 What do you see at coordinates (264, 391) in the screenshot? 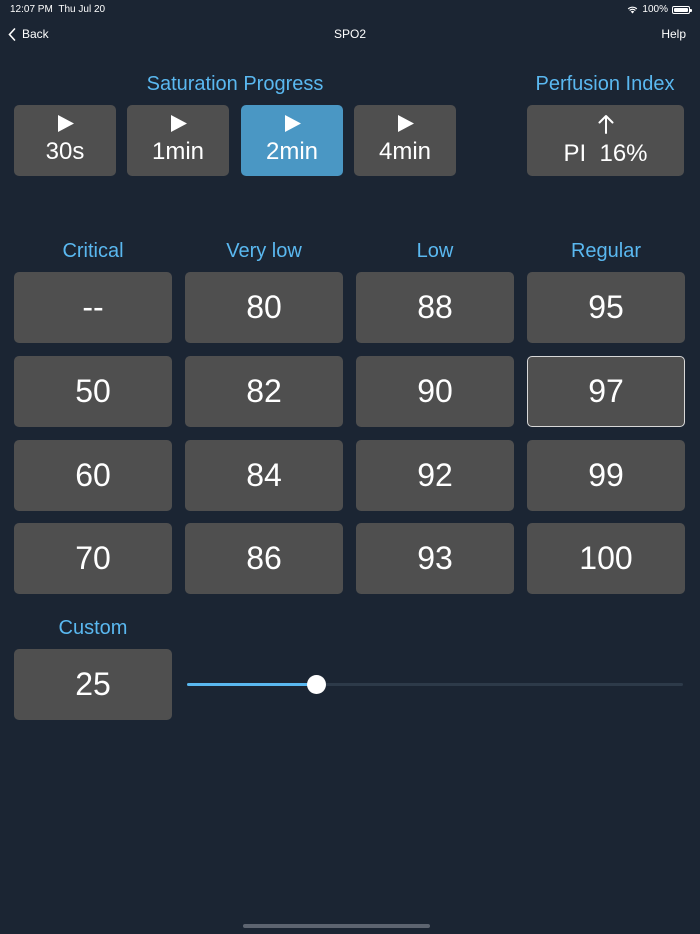
I see `value-tile-very-low: 82` at bounding box center [264, 391].